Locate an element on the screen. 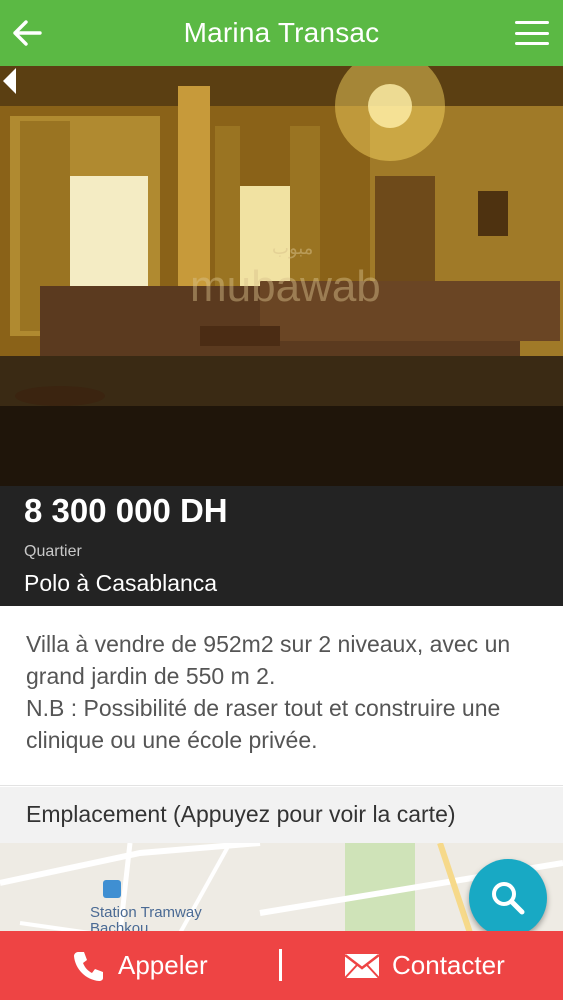 The image size is (563, 1000). previous-photo-icon is located at coordinates (10, 81).